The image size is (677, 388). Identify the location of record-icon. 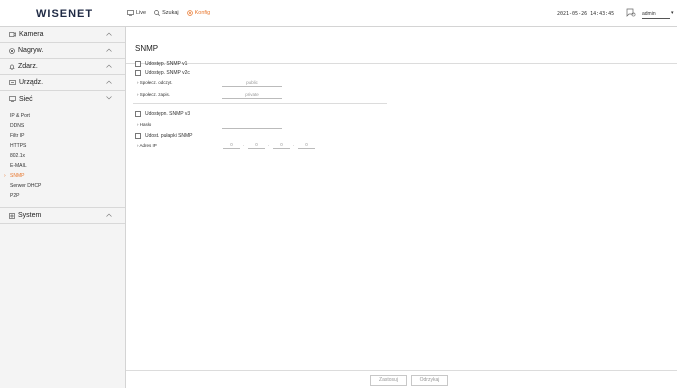
(12, 50).